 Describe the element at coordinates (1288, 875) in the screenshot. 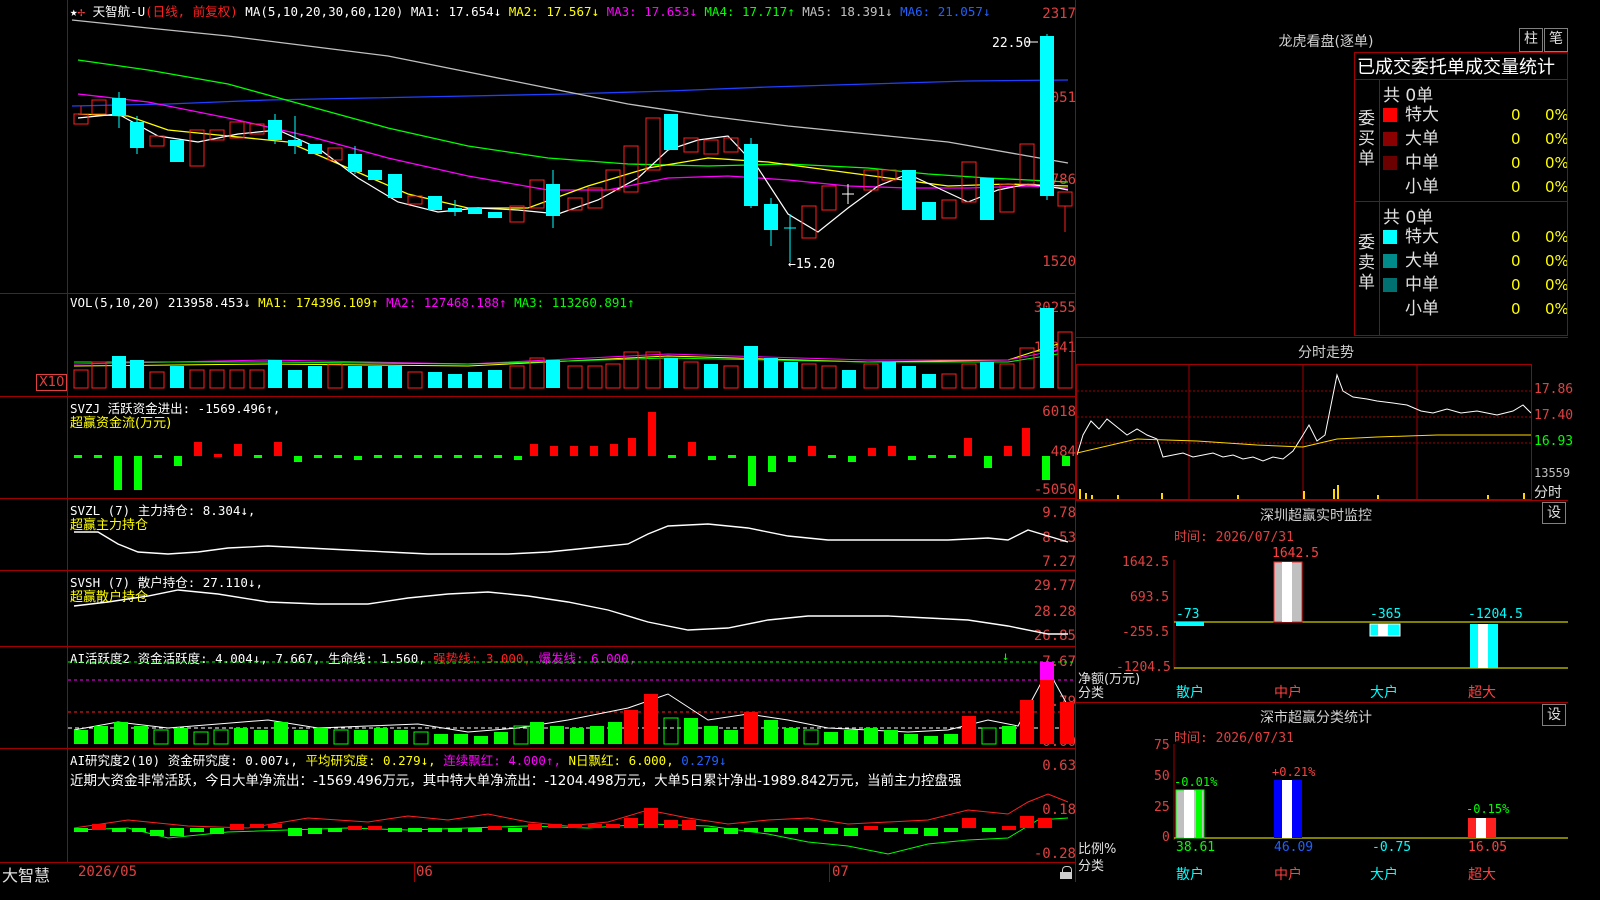

I see `sz-stats-cat: 中户` at that location.